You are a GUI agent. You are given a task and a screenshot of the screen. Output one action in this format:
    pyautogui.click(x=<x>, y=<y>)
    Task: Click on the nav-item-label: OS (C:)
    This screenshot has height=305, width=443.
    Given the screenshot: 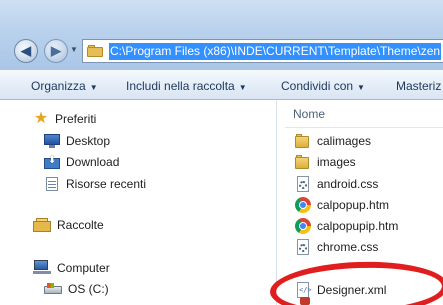 What is the action you would take?
    pyautogui.click(x=88, y=289)
    